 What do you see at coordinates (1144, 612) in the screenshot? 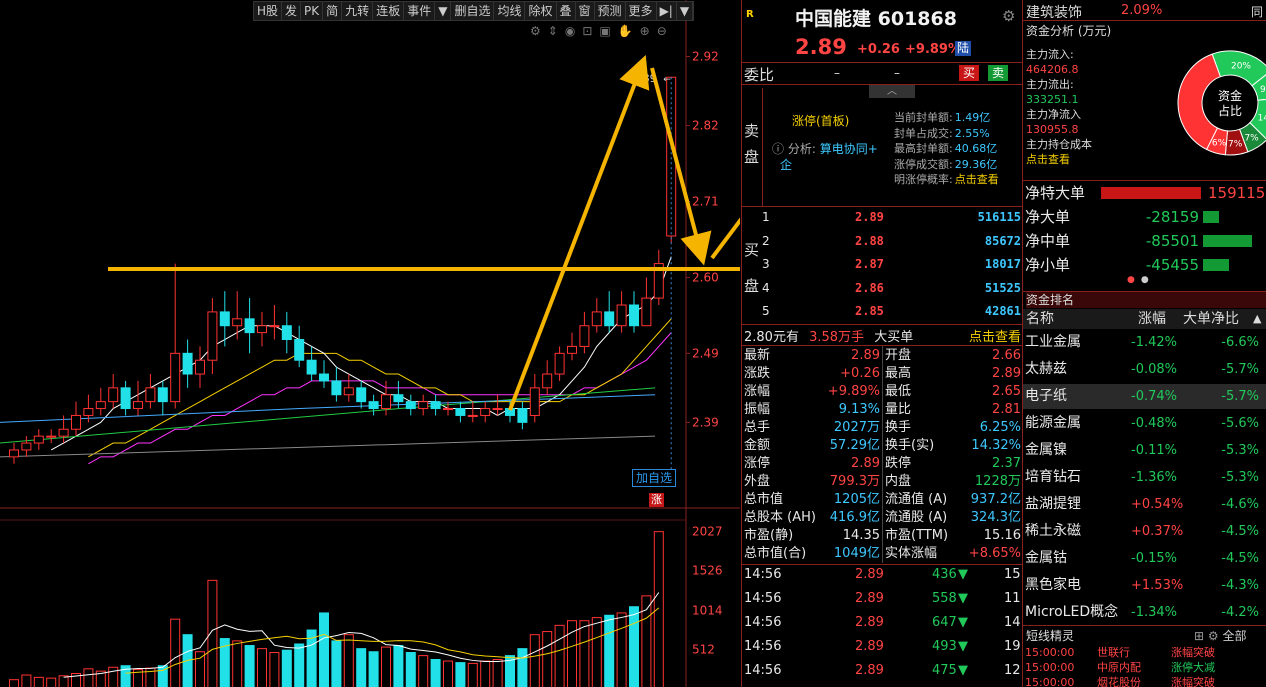
I see `ranking-row: MicroLED概念 -1.34% -4.2%` at bounding box center [1144, 612].